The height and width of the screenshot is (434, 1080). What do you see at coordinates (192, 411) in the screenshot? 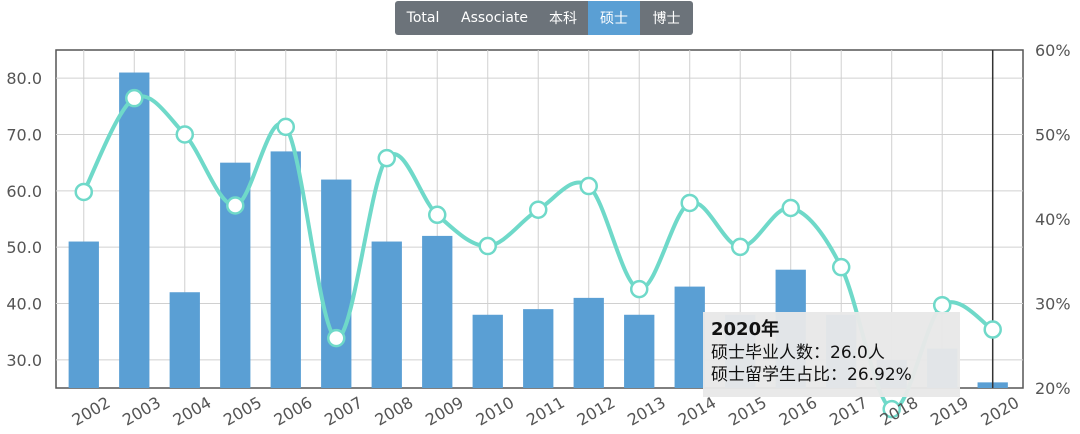
I see `x-tick-label: 2004` at bounding box center [192, 411].